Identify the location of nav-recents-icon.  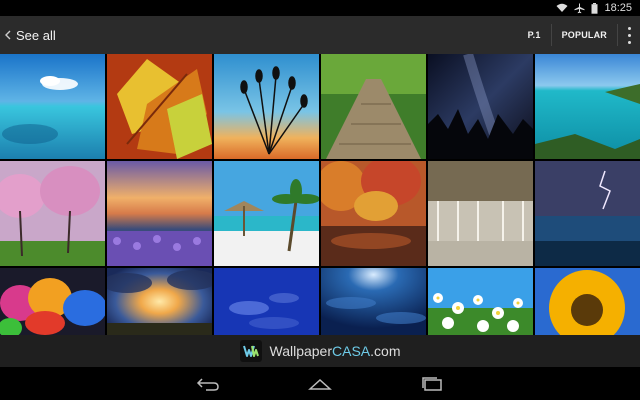
(432, 384).